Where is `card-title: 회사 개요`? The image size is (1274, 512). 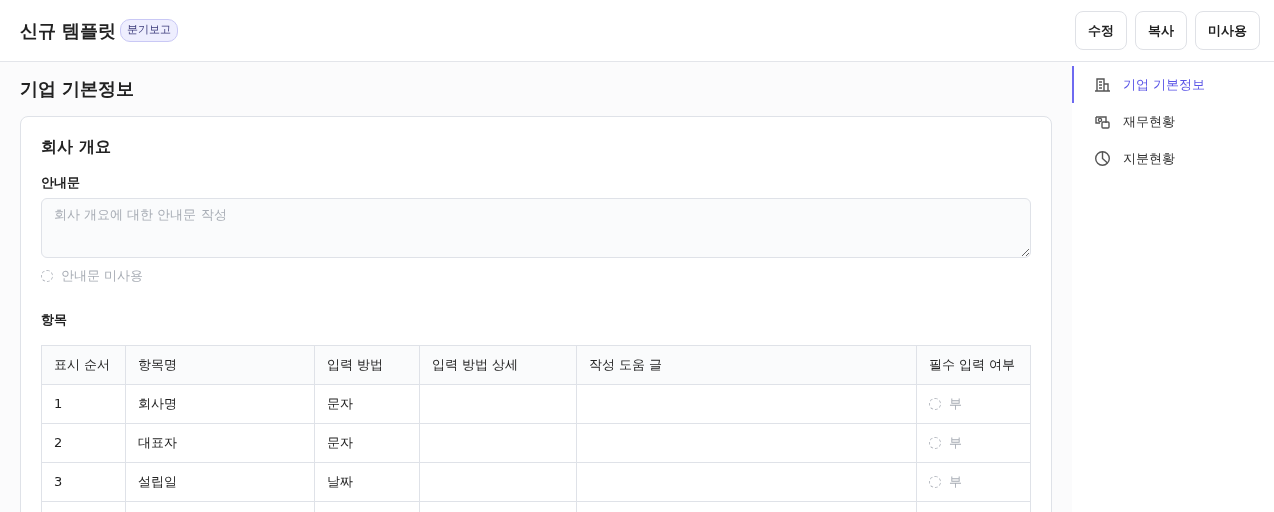 card-title: 회사 개요 is located at coordinates (76, 146).